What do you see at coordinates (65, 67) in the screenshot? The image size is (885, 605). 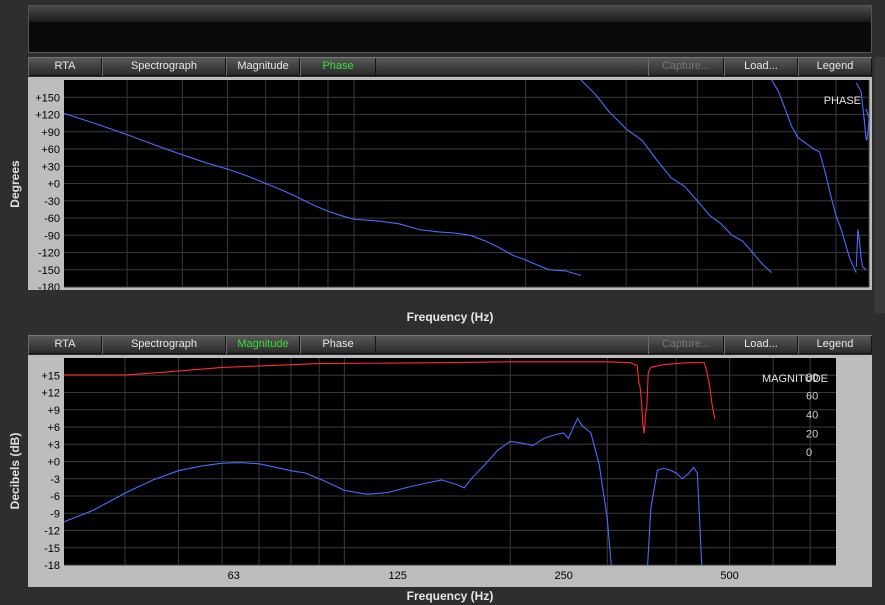 I see `tab-rta-phase: RTA` at bounding box center [65, 67].